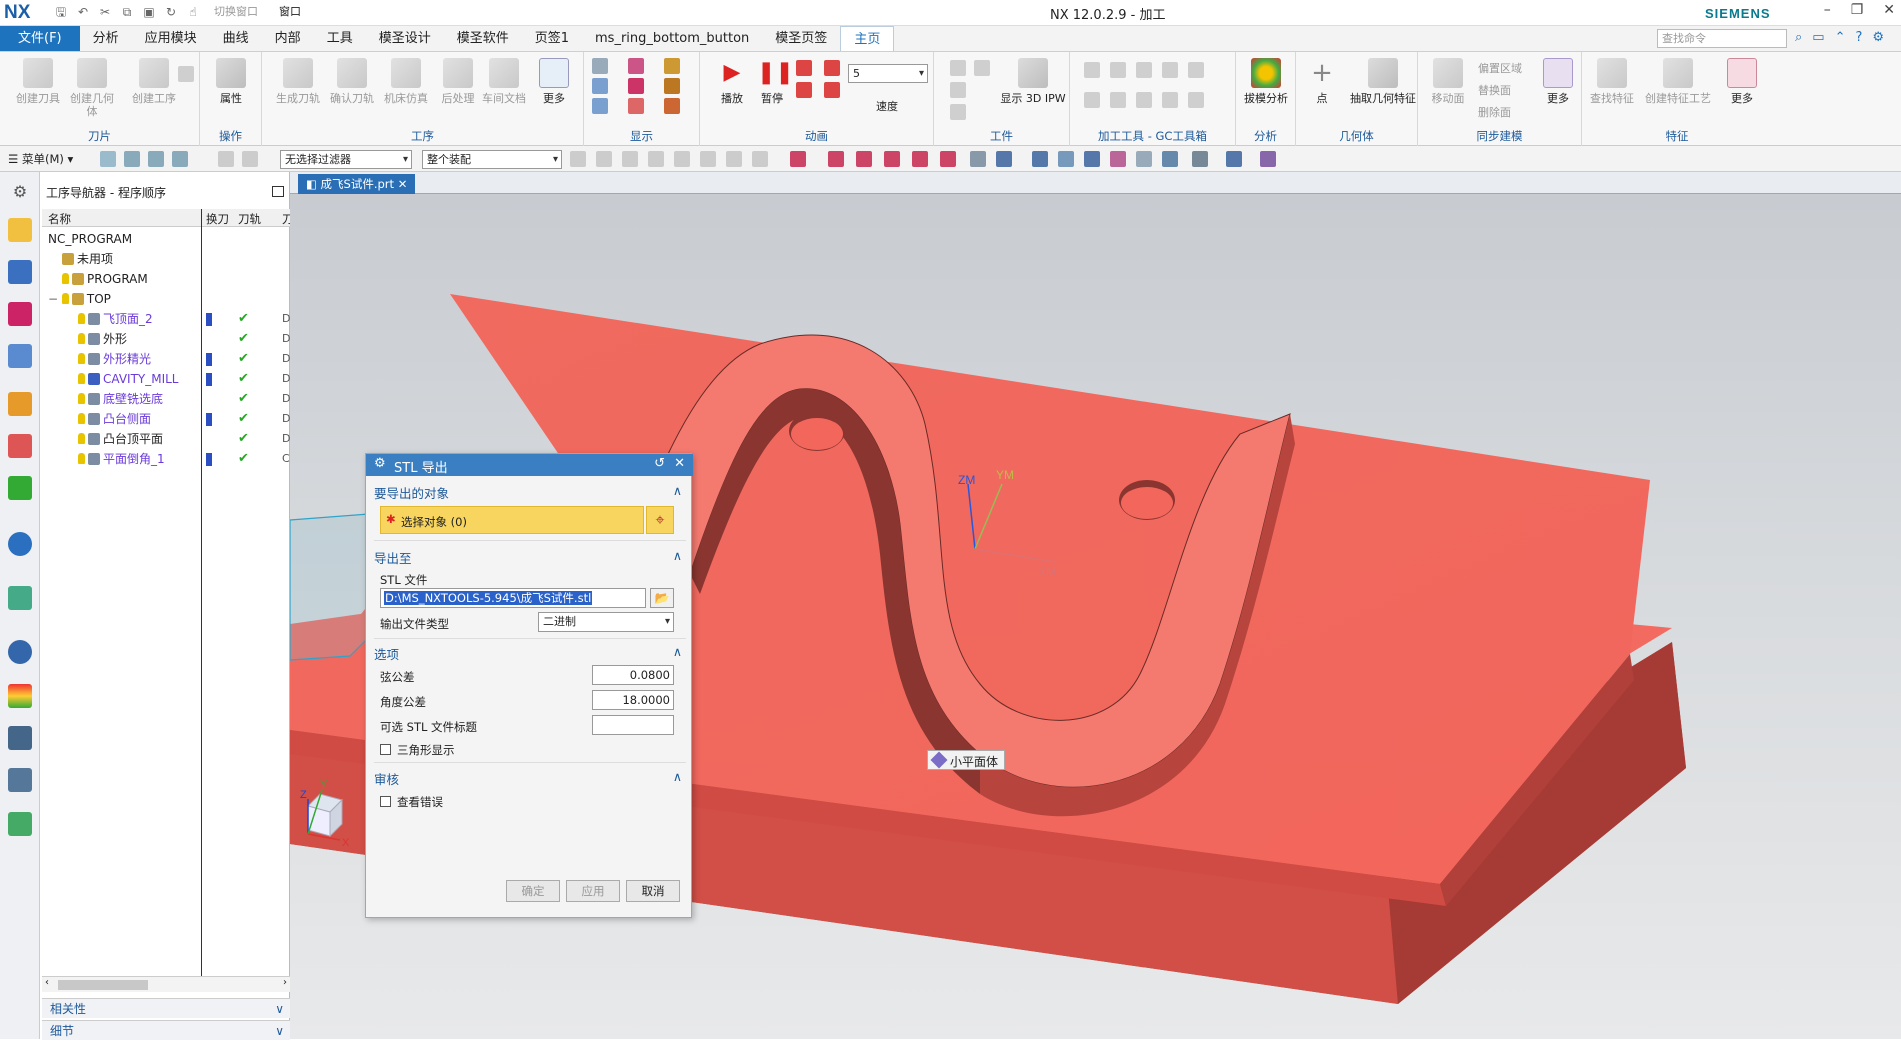 This screenshot has height=1041, width=1901. Describe the element at coordinates (106, 38) in the screenshot. I see `menu-analysis: 分析` at that location.